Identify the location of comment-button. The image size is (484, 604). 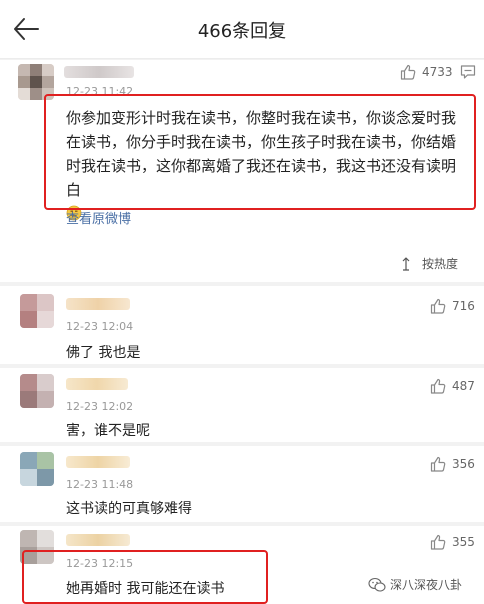
(468, 74).